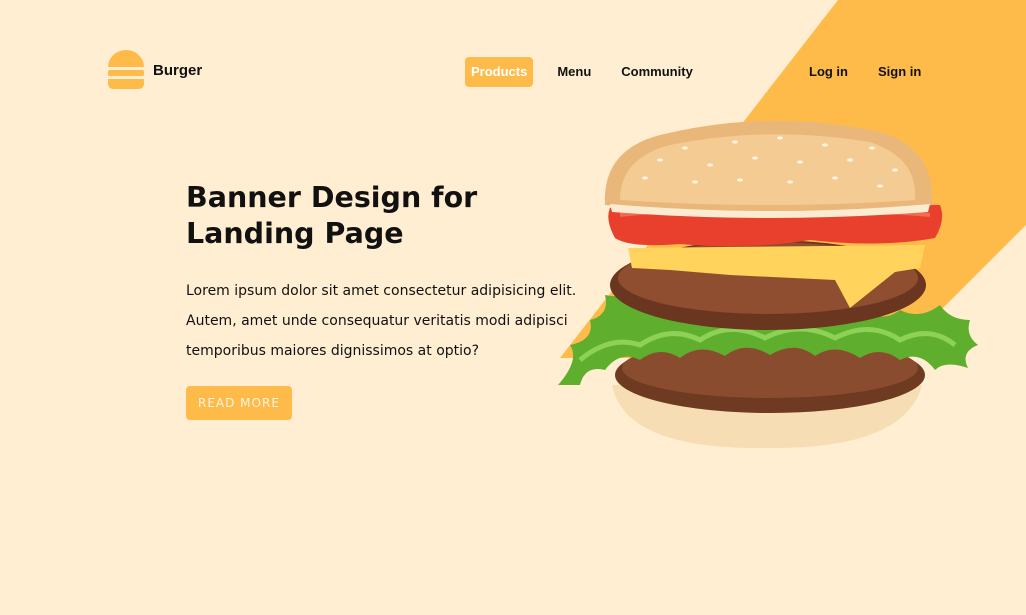 The width and height of the screenshot is (1026, 615). I want to click on hero-title: Banner Design for Landing Page, so click(346, 216).